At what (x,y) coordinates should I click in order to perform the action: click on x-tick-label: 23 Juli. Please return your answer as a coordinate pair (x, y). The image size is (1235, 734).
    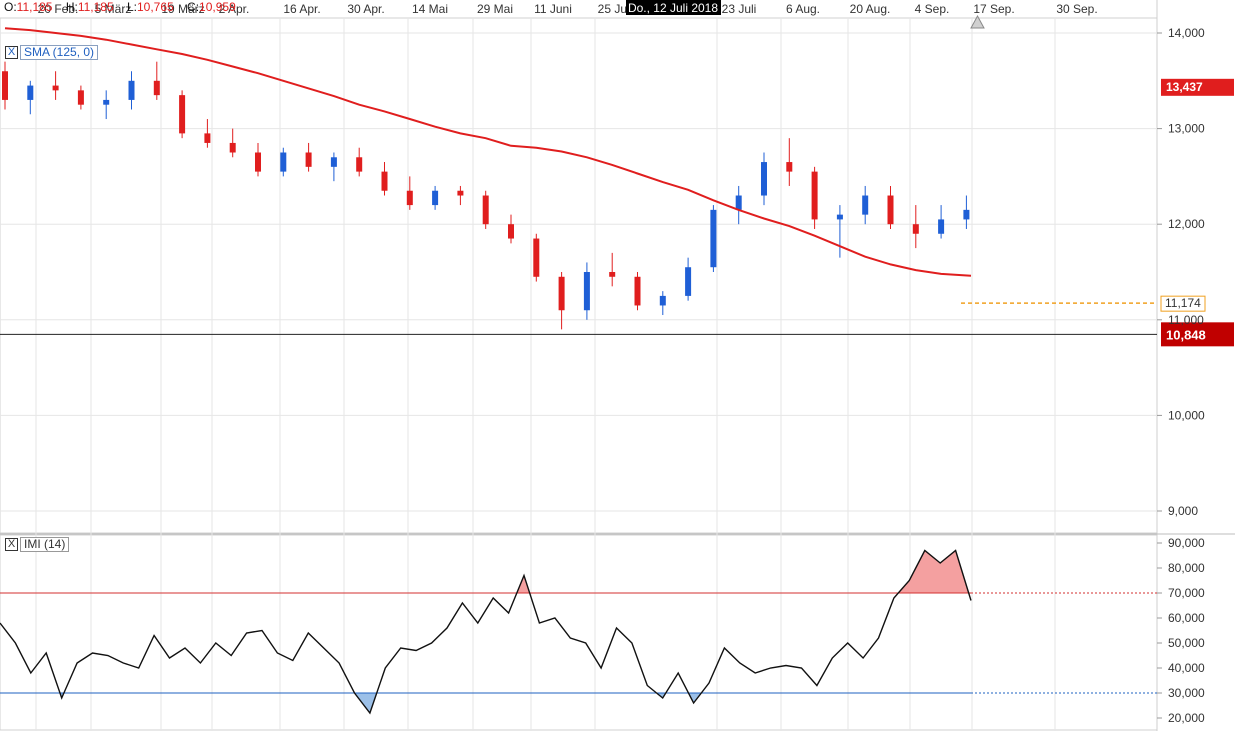
    Looking at the image, I should click on (739, 9).